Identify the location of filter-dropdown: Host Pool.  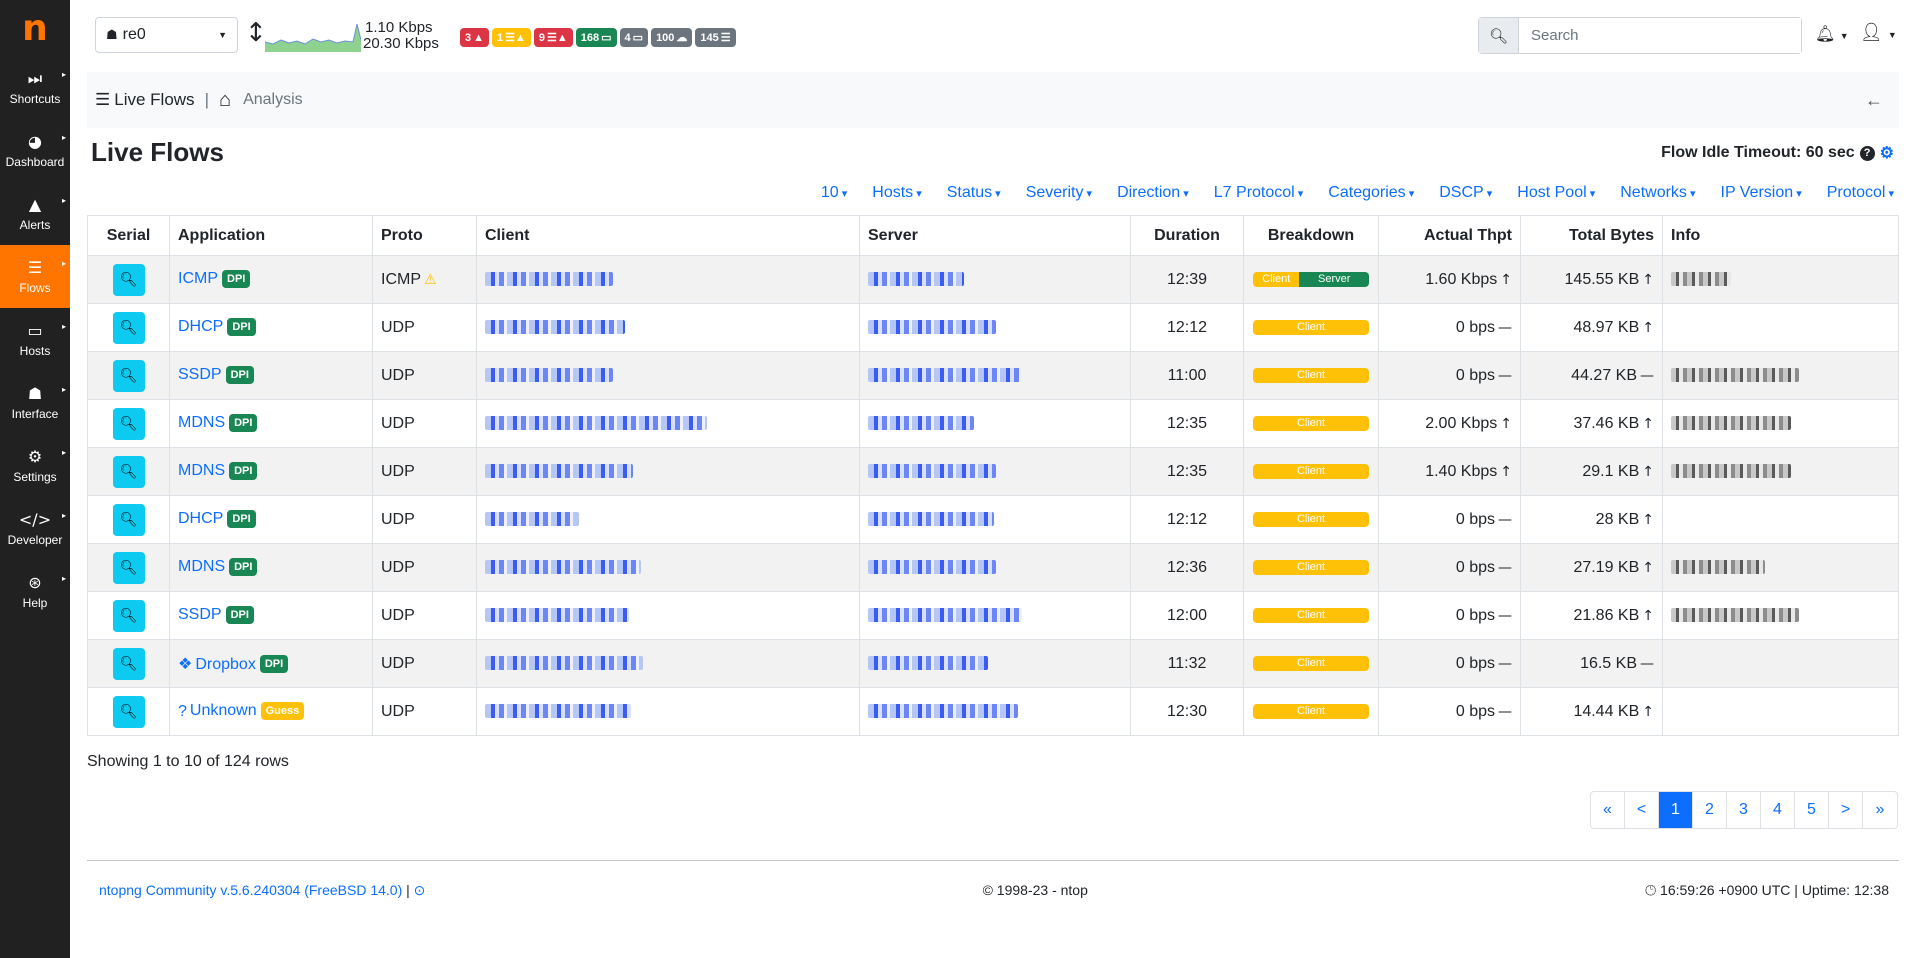
(1556, 193).